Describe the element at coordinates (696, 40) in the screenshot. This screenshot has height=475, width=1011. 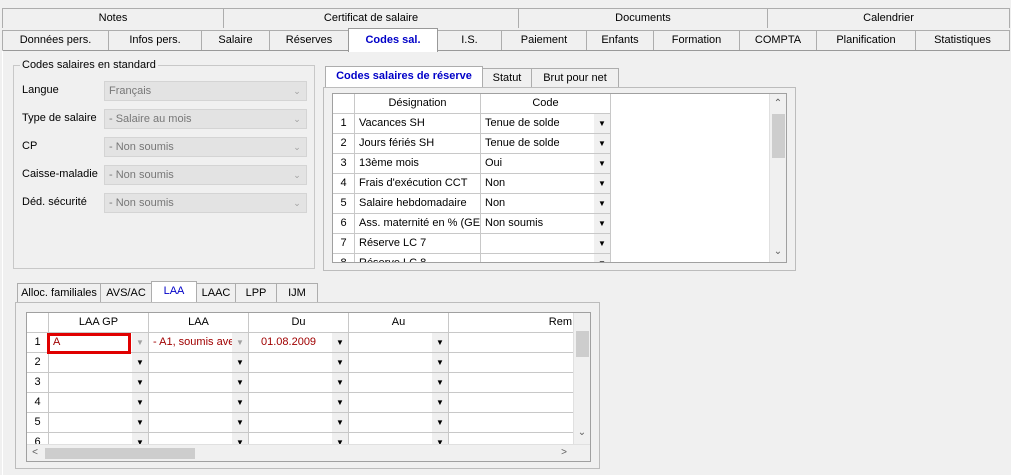
I see `tab-formation: Formation` at that location.